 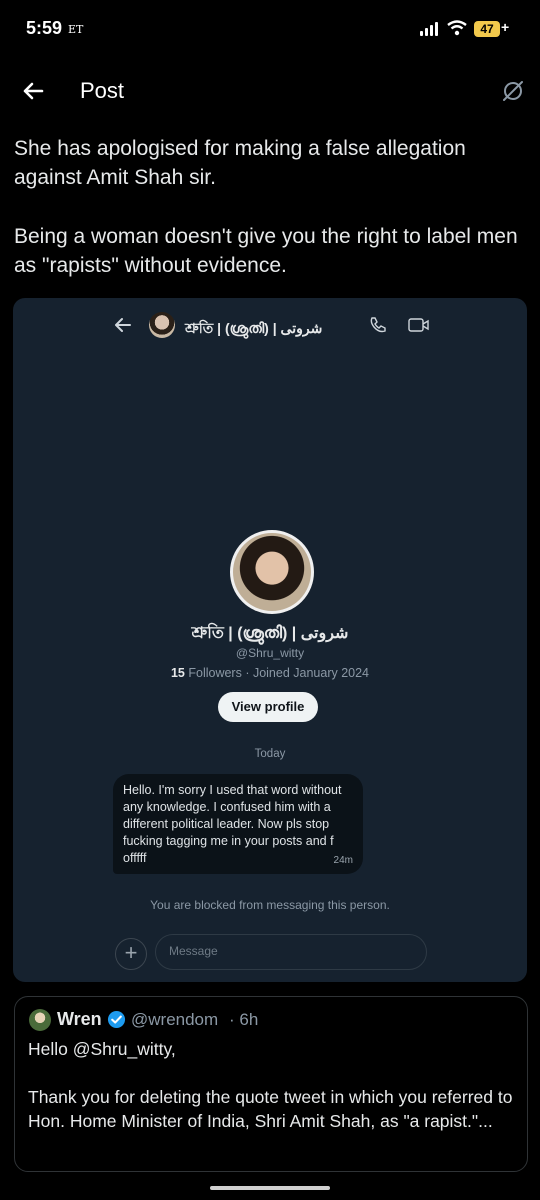 I want to click on signal-icon, so click(x=430, y=29).